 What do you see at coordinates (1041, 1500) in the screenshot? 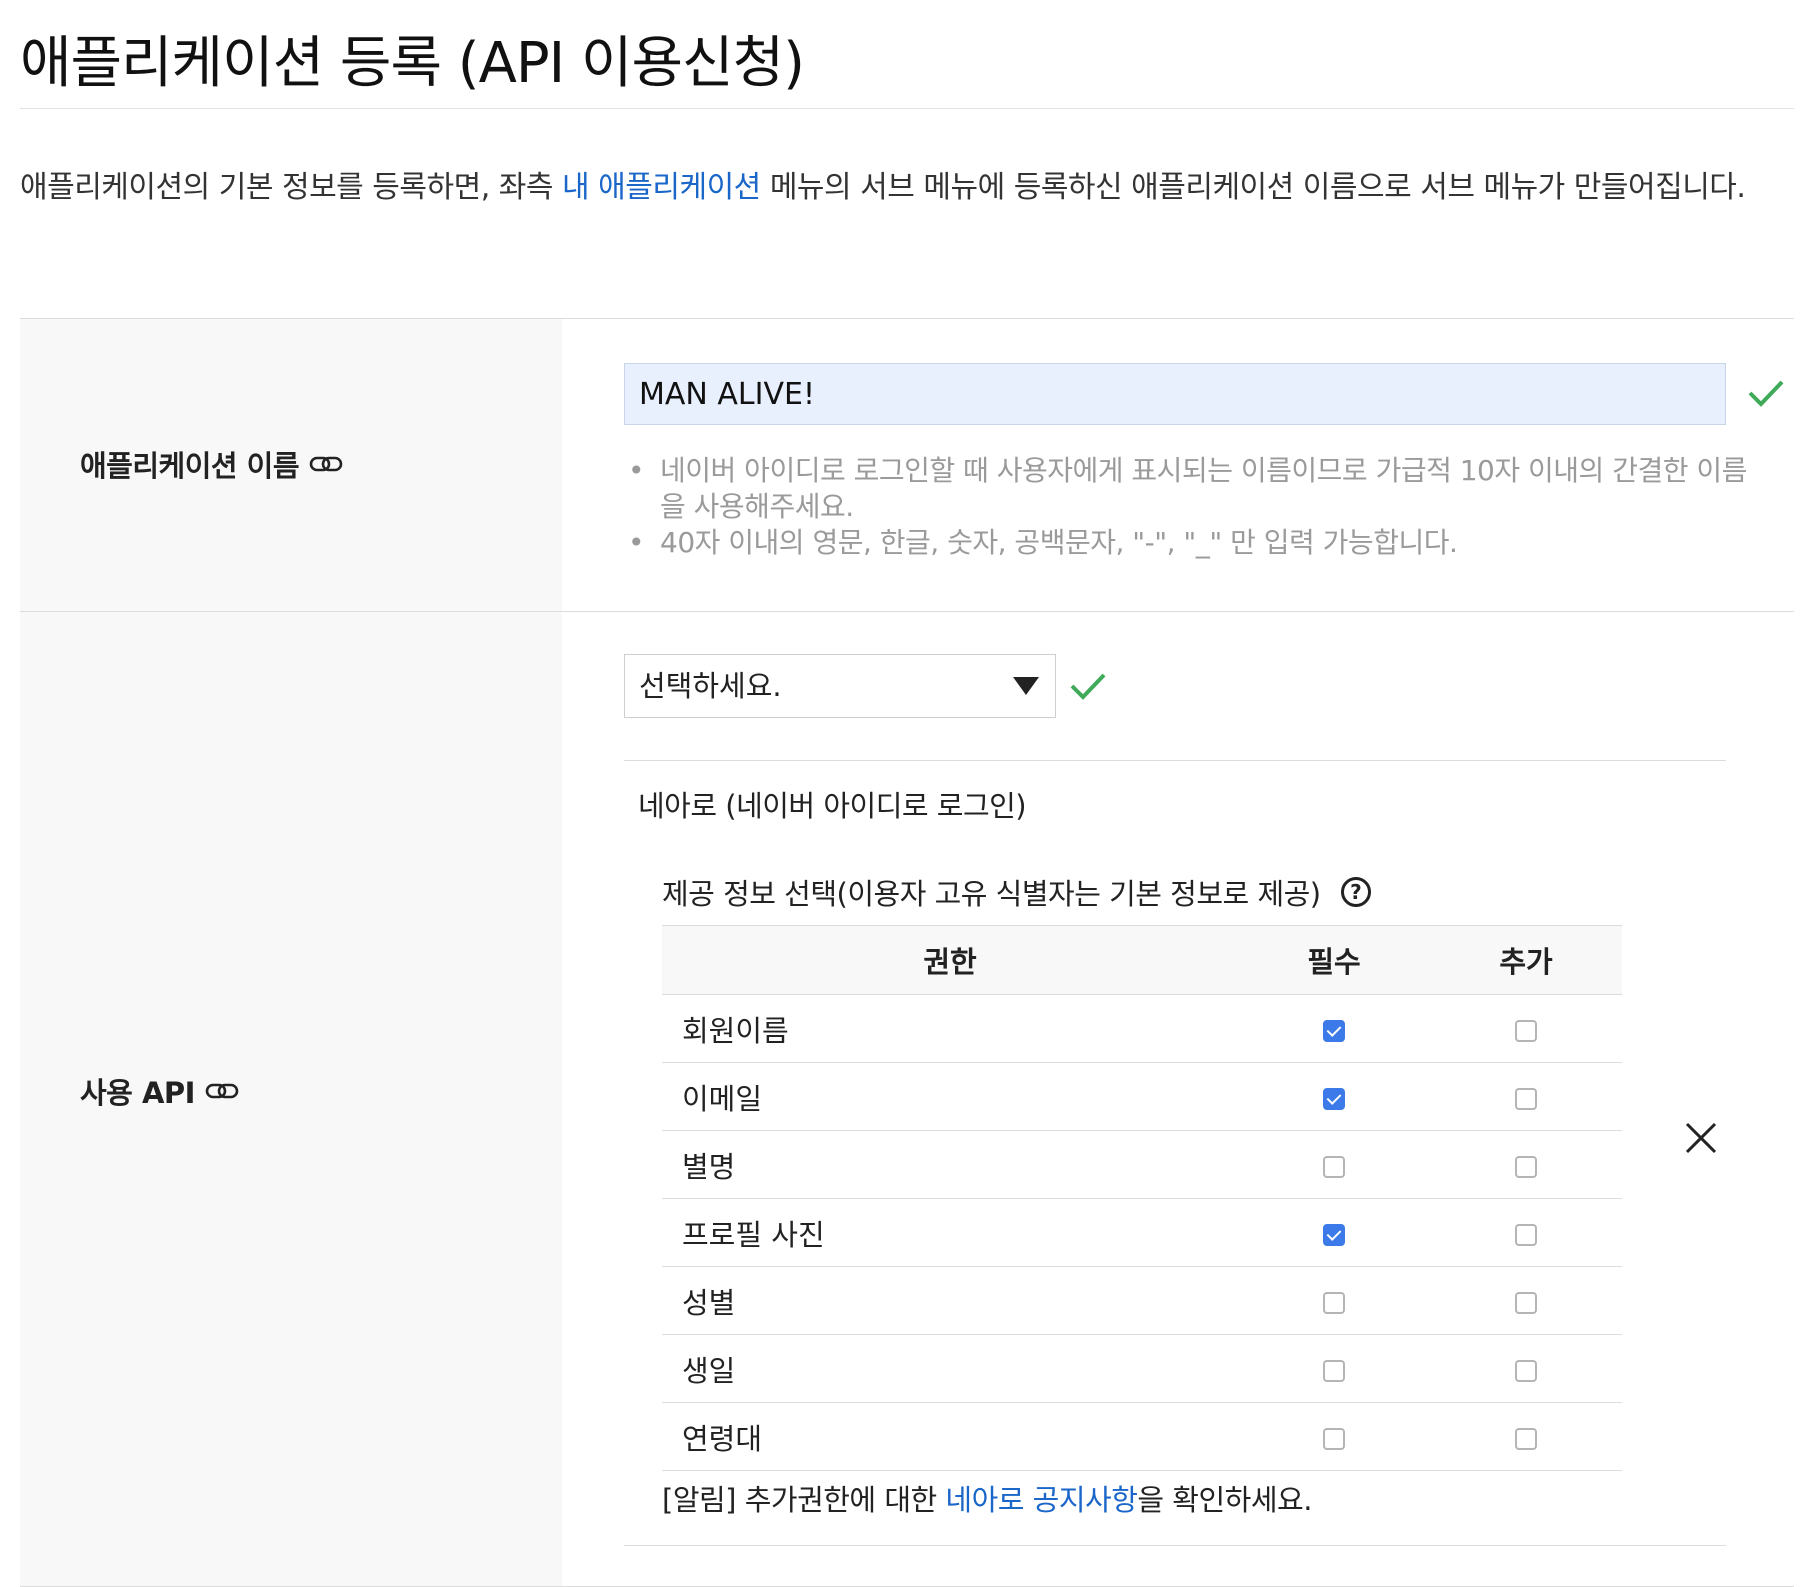
I see `neaaro-notice-link: 네아로 공지사항` at bounding box center [1041, 1500].